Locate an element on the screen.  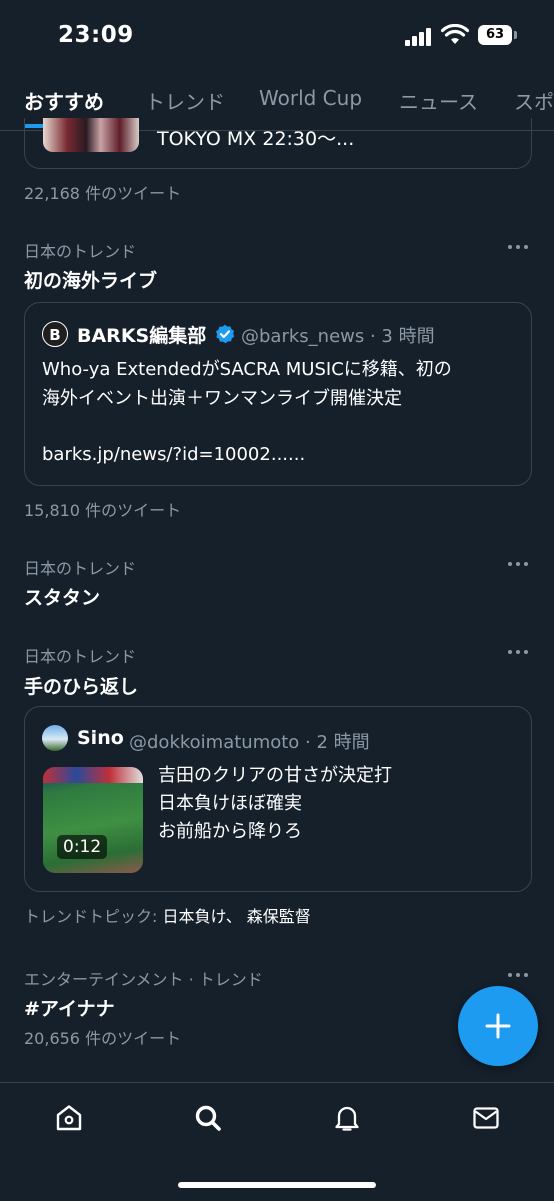
home-indicator is located at coordinates (277, 1185).